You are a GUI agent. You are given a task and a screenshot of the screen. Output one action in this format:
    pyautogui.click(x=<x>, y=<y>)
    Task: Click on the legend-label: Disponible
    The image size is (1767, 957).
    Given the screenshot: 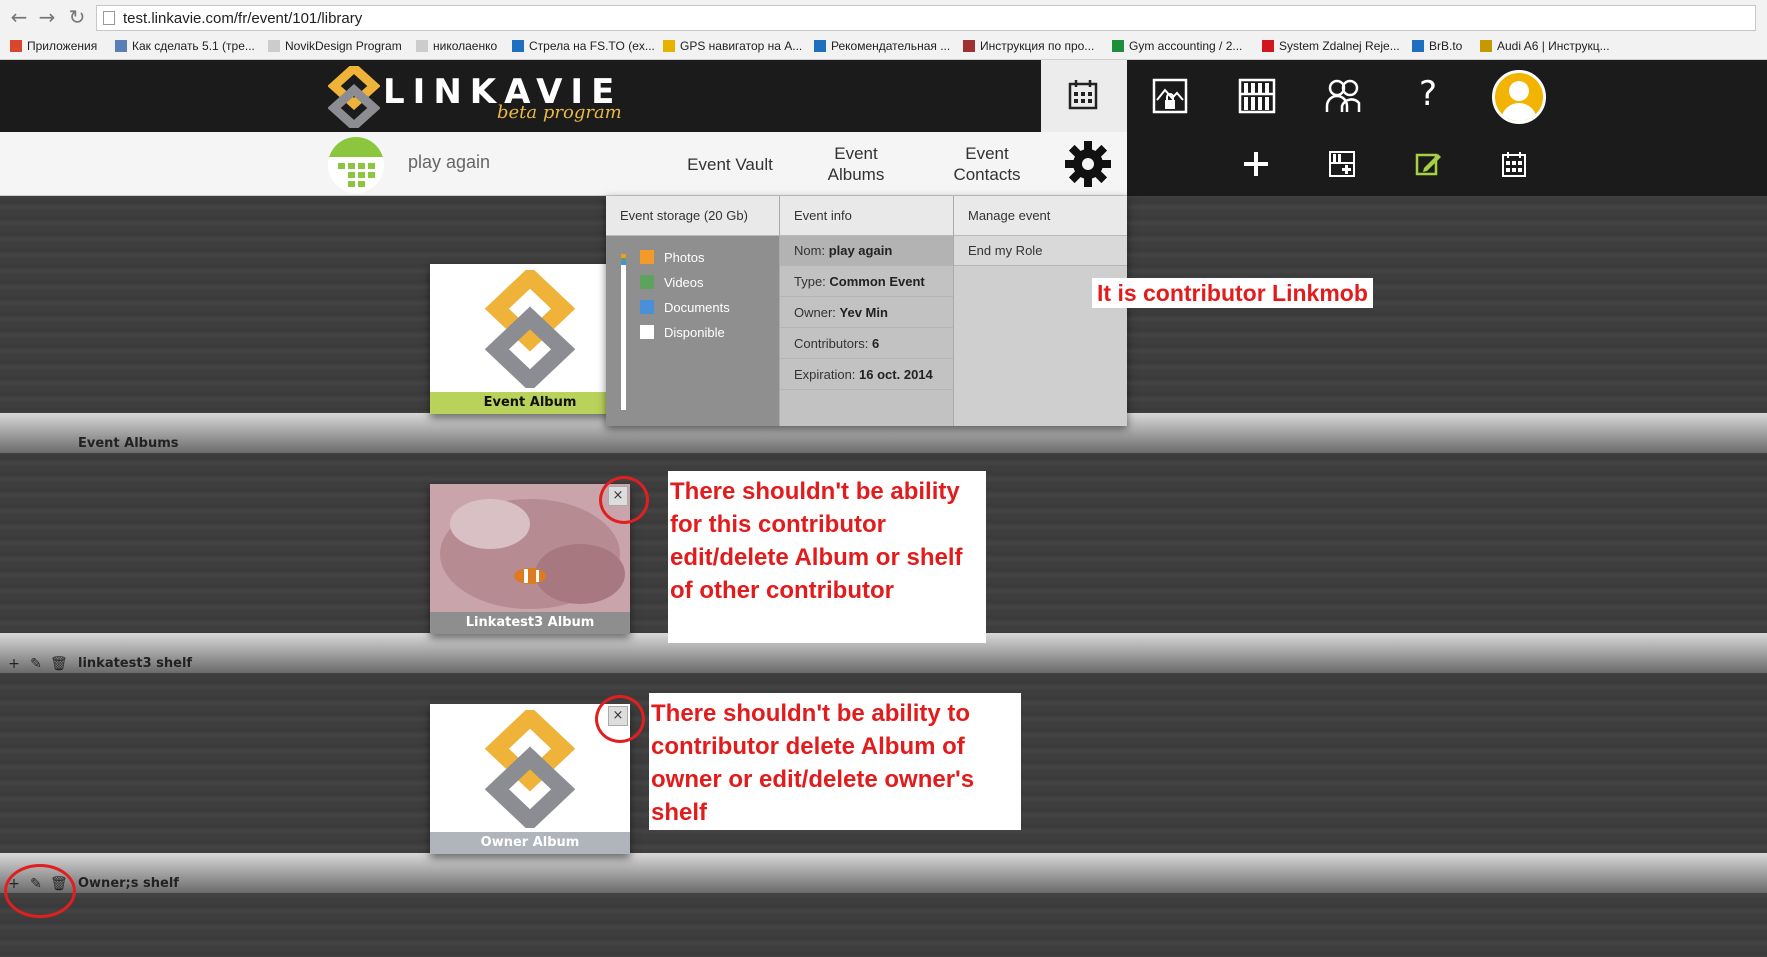 What is the action you would take?
    pyautogui.click(x=694, y=332)
    